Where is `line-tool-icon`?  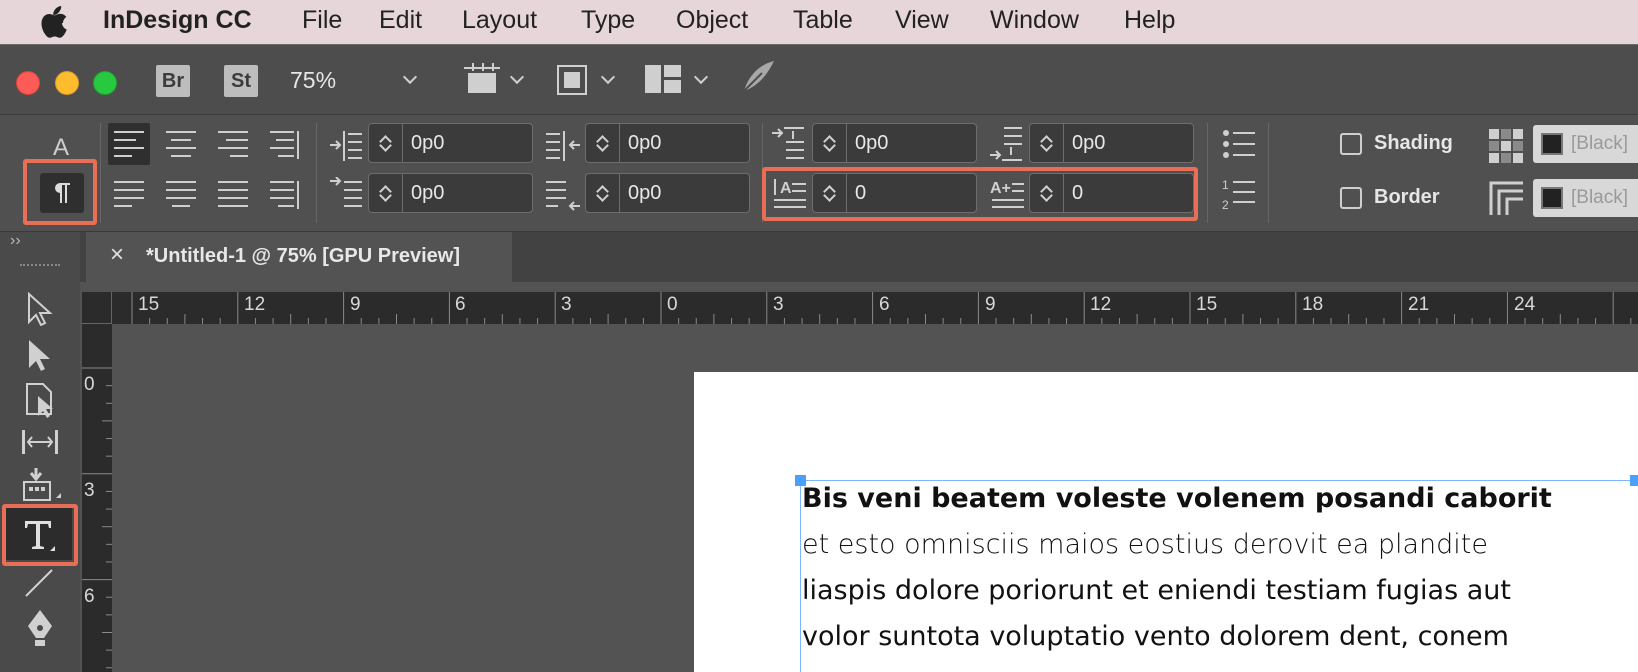 line-tool-icon is located at coordinates (39, 583).